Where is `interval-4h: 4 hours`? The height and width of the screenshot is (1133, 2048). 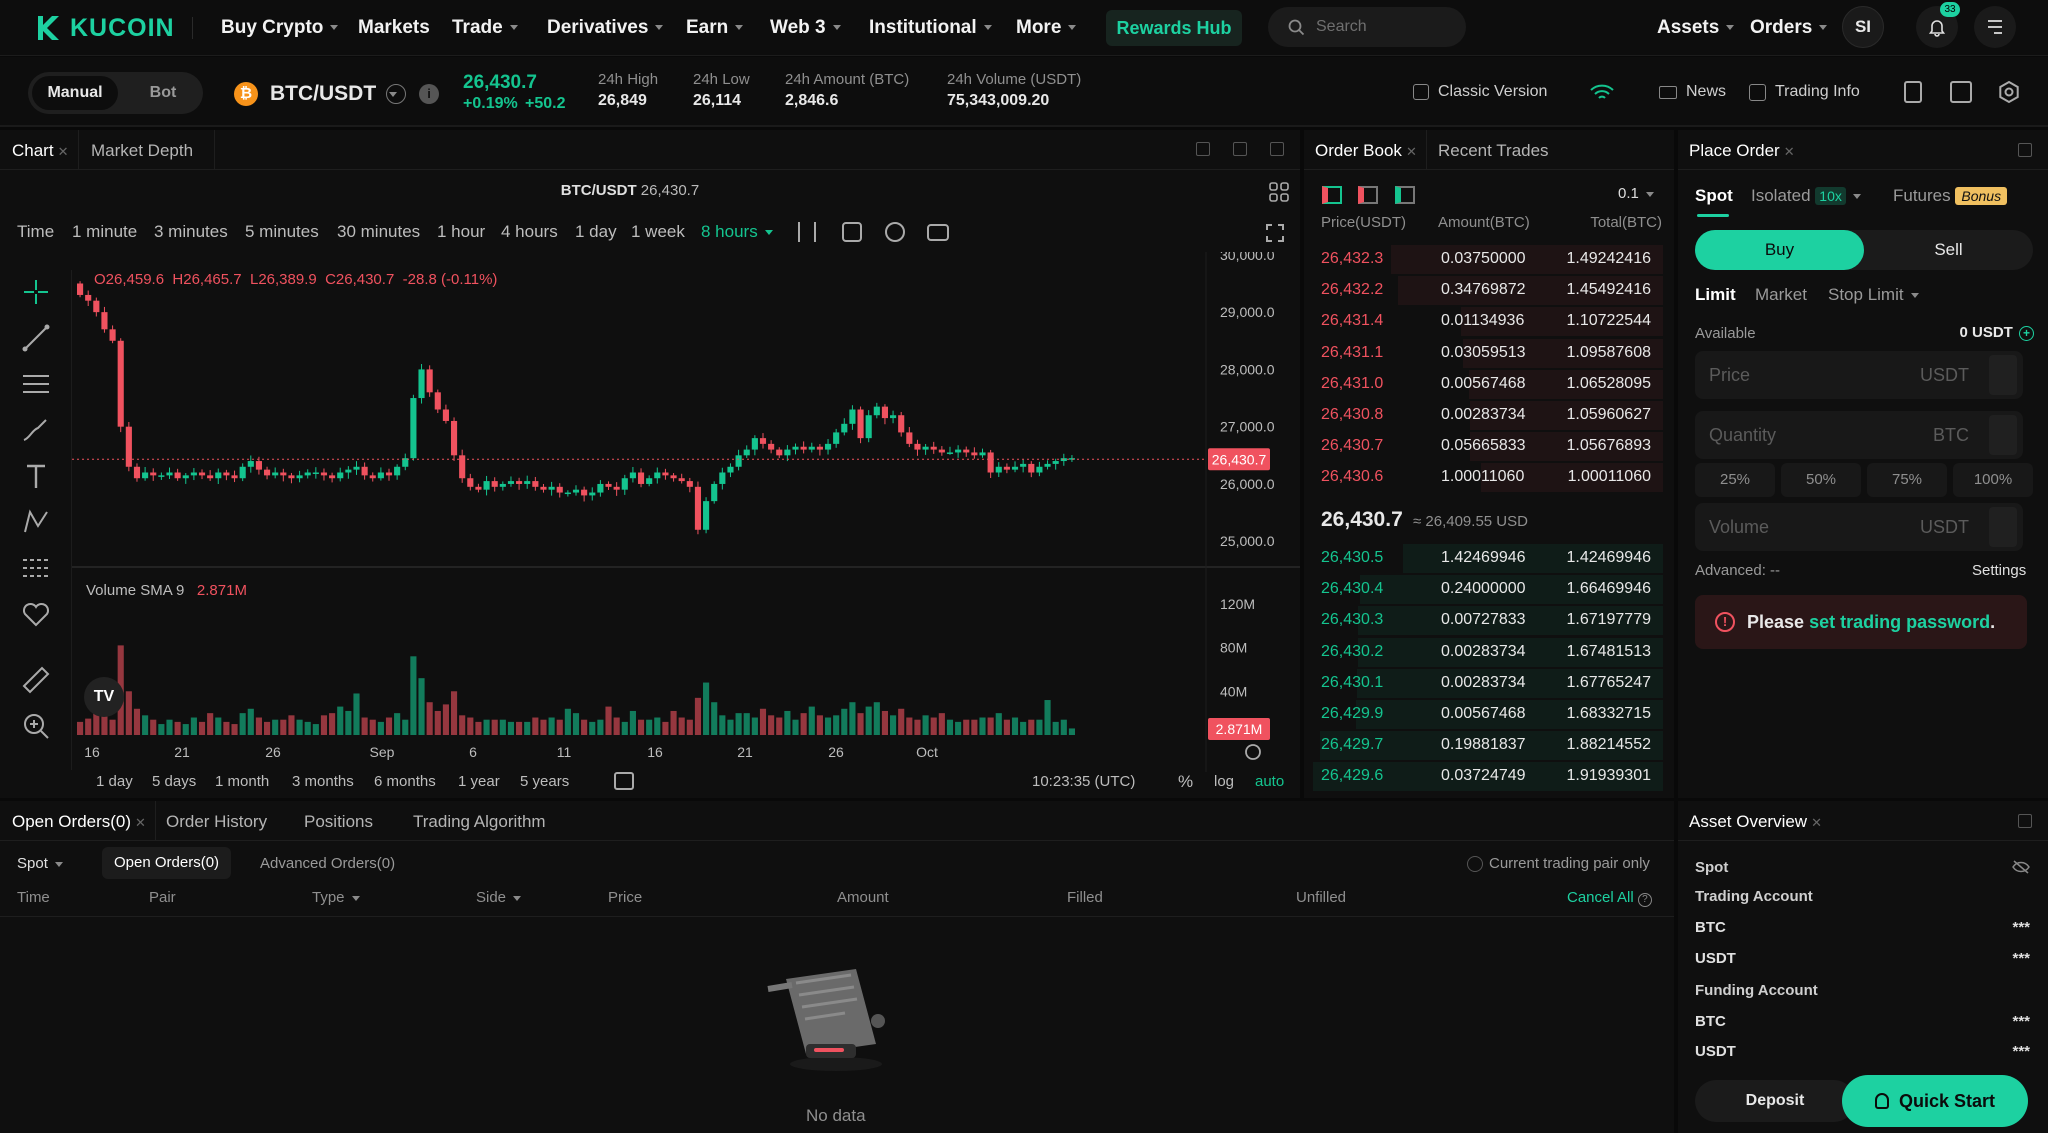 interval-4h: 4 hours is located at coordinates (529, 232).